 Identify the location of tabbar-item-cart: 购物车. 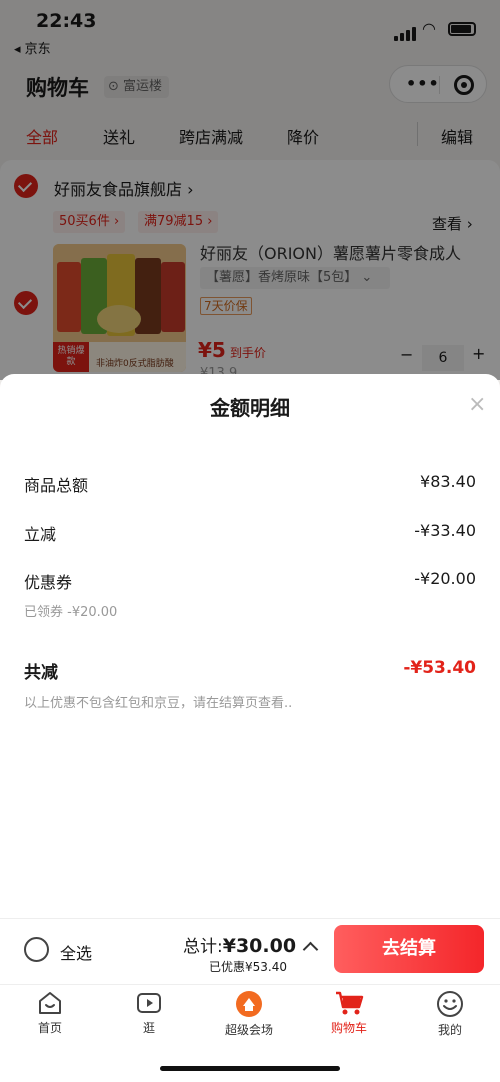
(349, 1013).